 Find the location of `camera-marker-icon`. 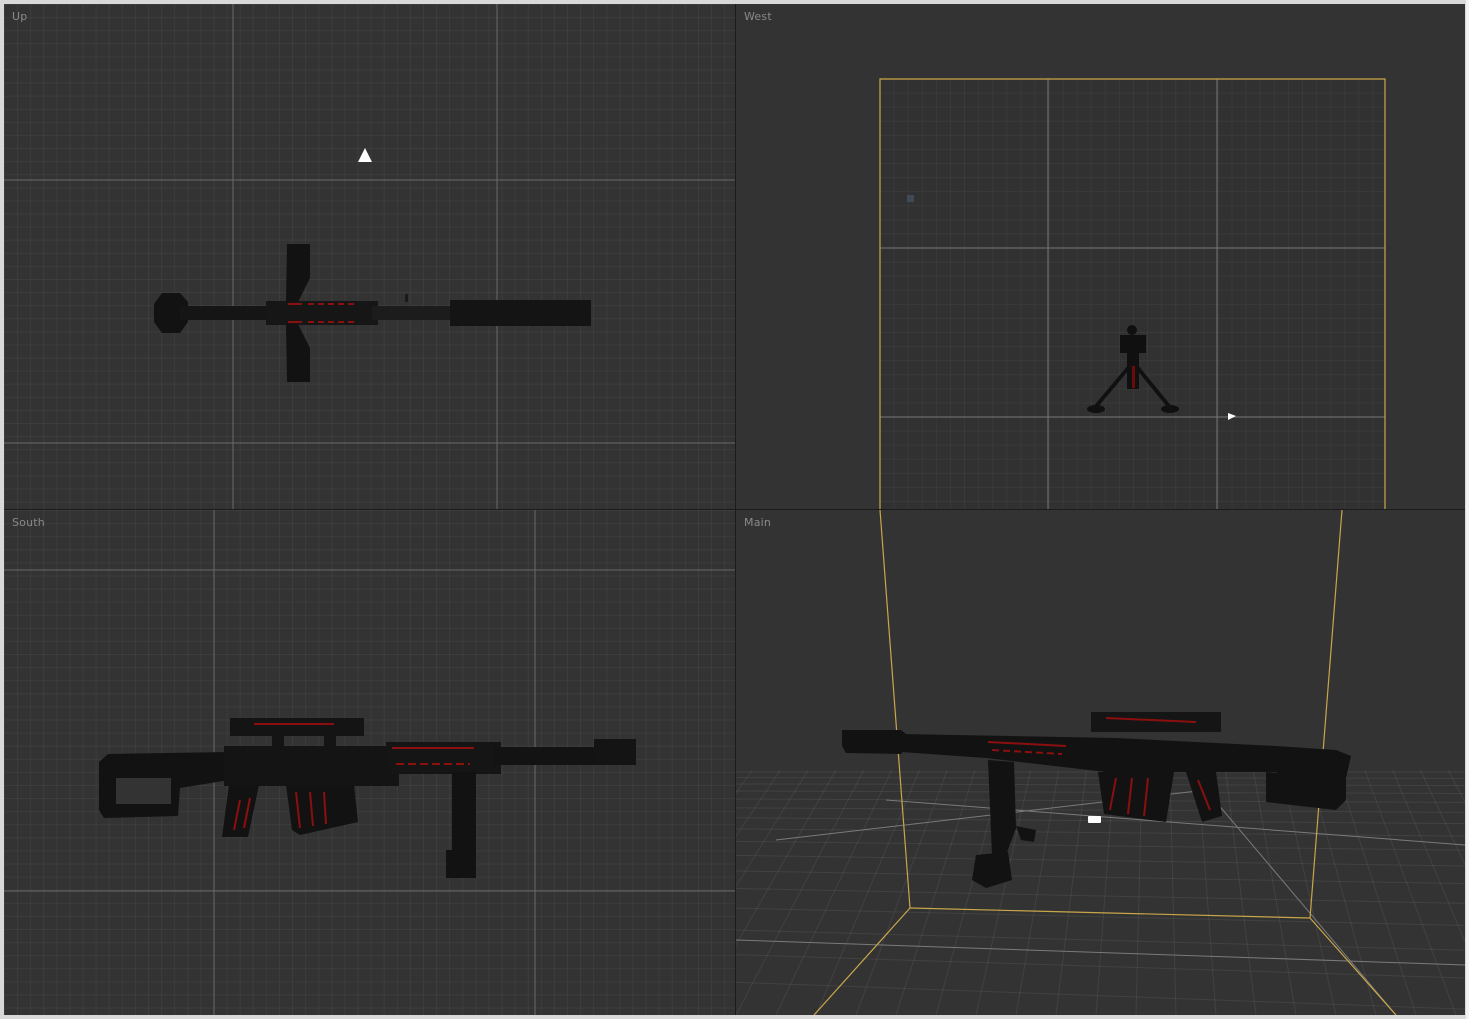

camera-marker-icon is located at coordinates (365, 155).